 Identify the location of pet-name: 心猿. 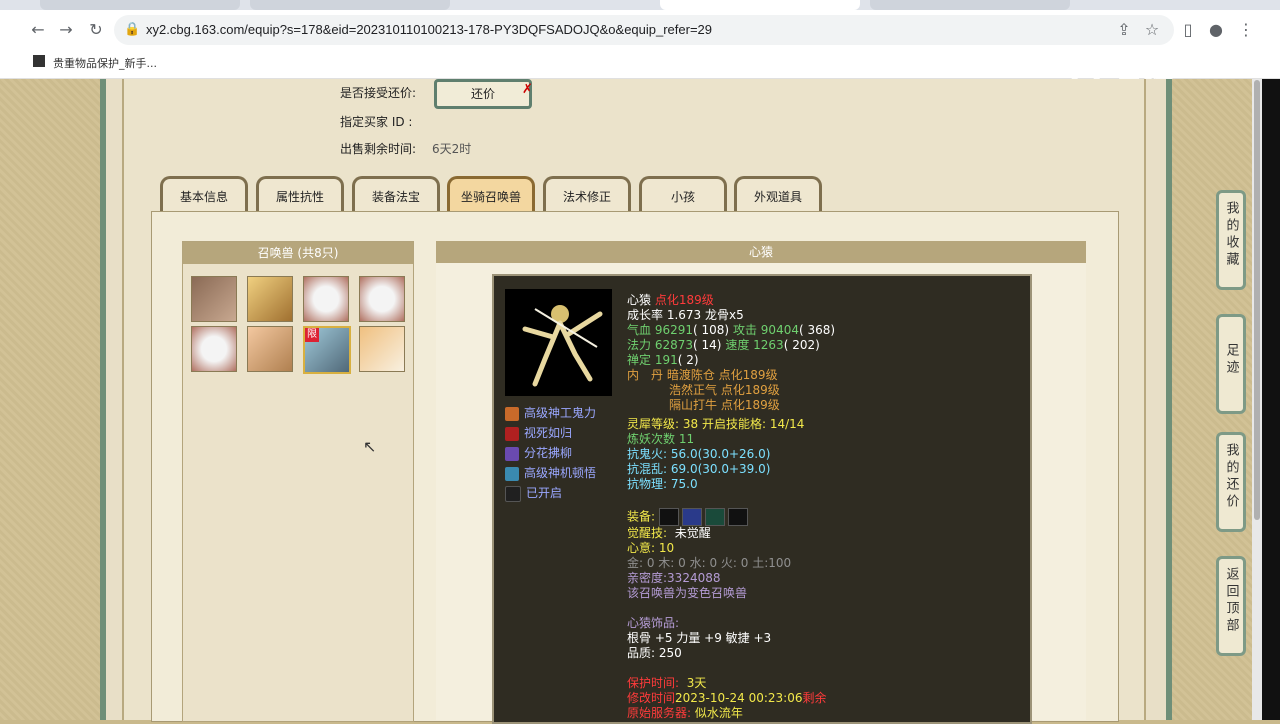
(639, 300).